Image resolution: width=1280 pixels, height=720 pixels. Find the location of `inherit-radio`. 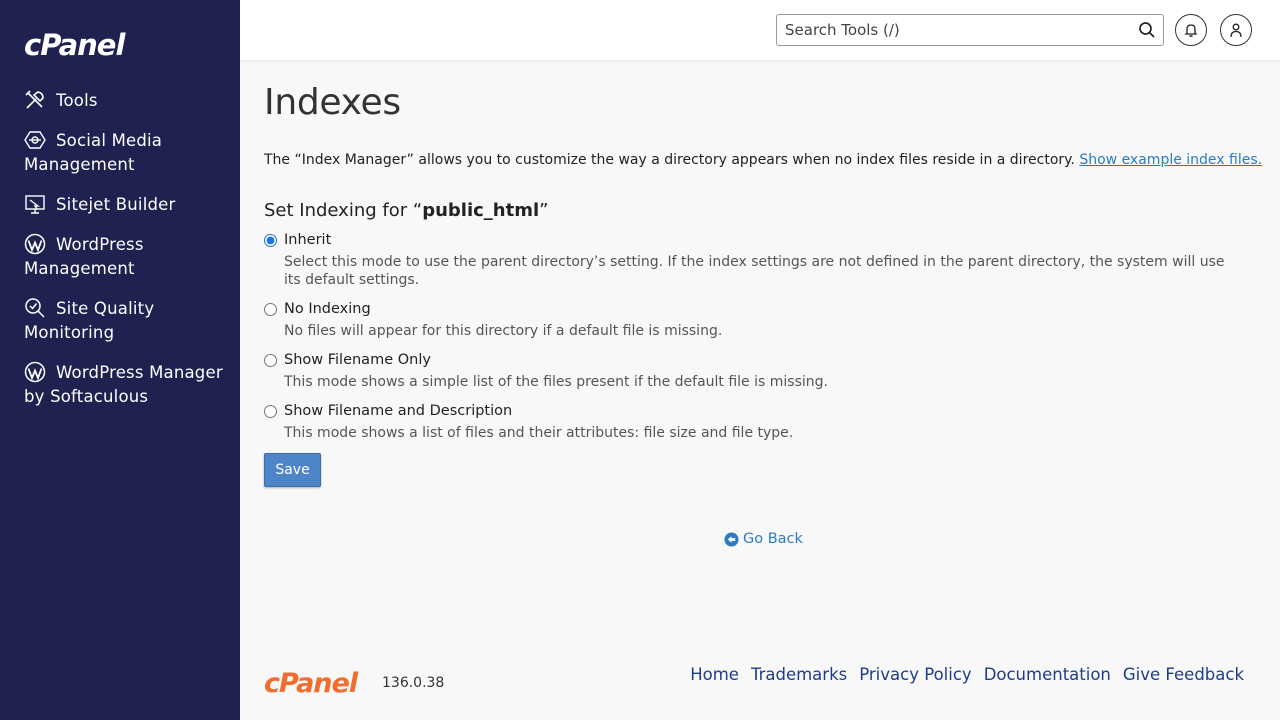

inherit-radio is located at coordinates (270, 240).